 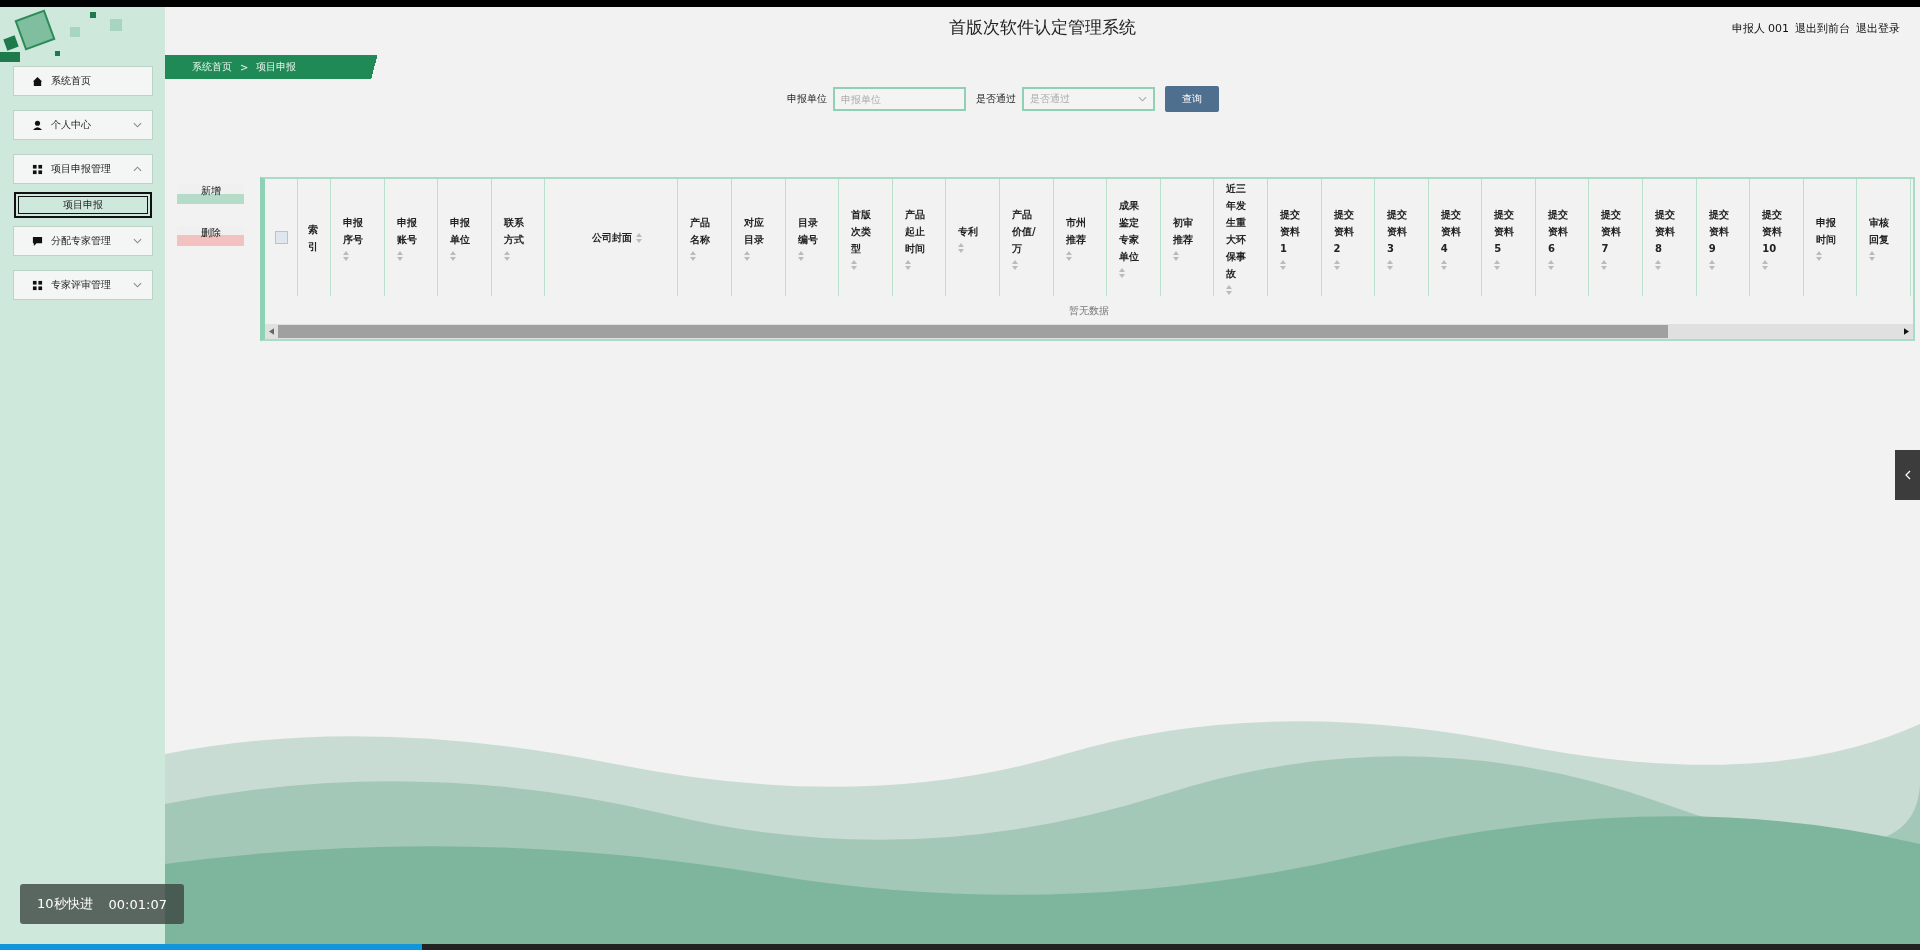 I want to click on column-header: 提交资料1, so click(x=1294, y=237).